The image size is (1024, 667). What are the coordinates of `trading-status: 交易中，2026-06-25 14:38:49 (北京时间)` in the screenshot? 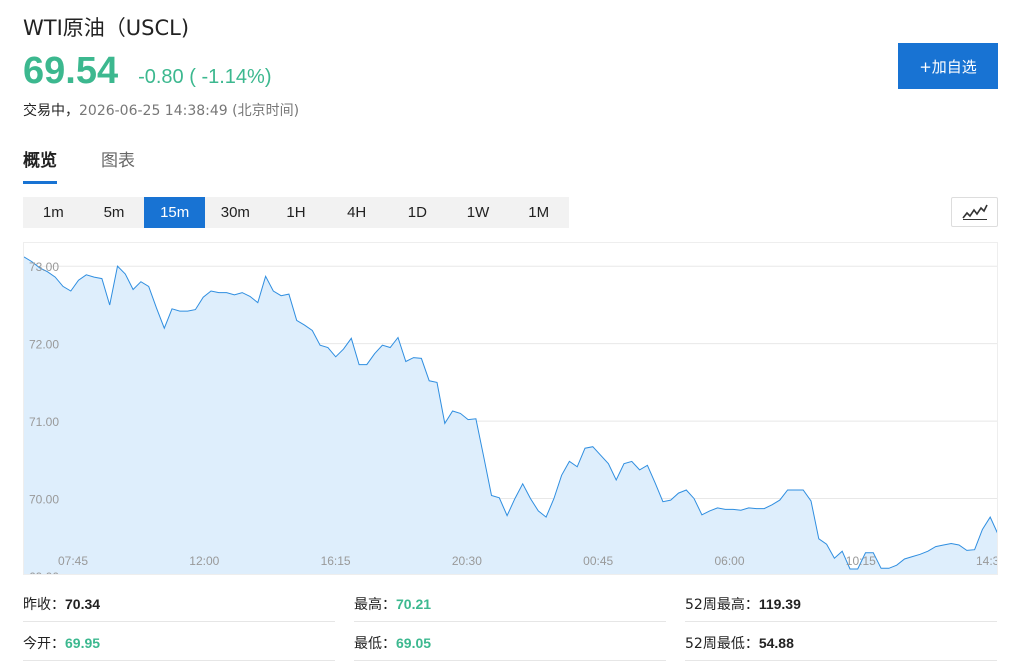 It's located at (161, 110).